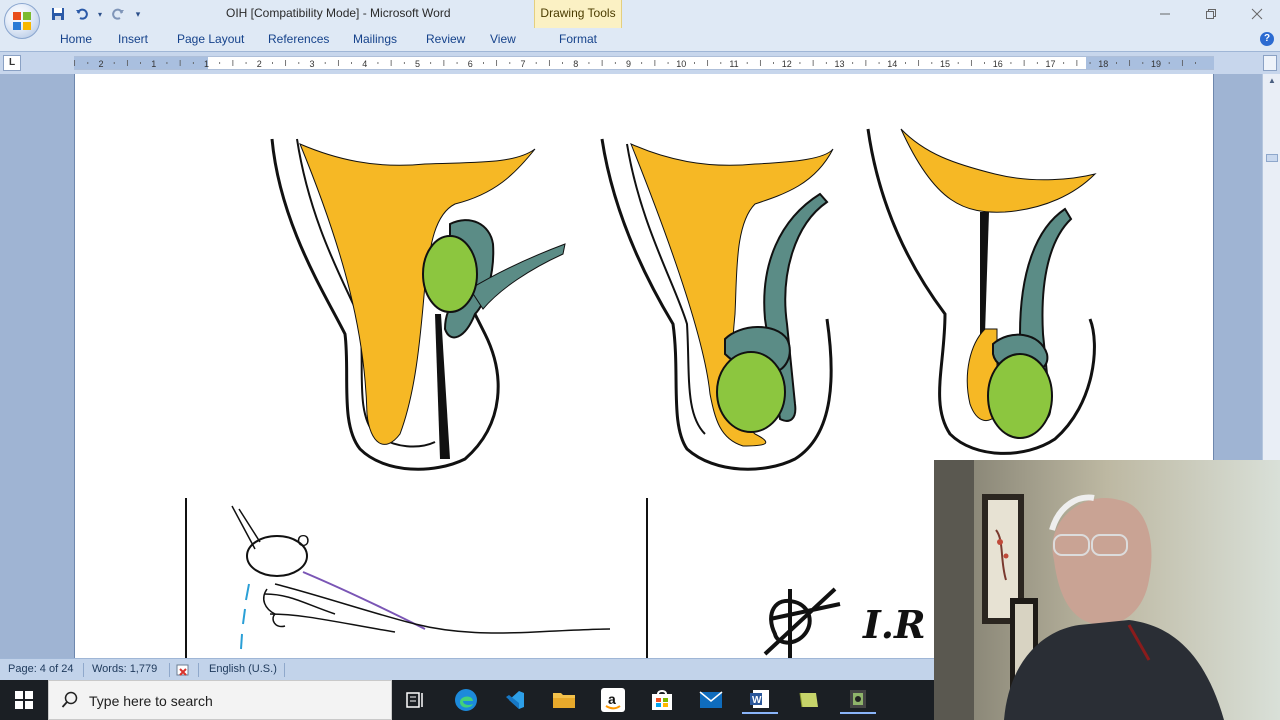  I want to click on ruler-number: 12, so click(787, 64).